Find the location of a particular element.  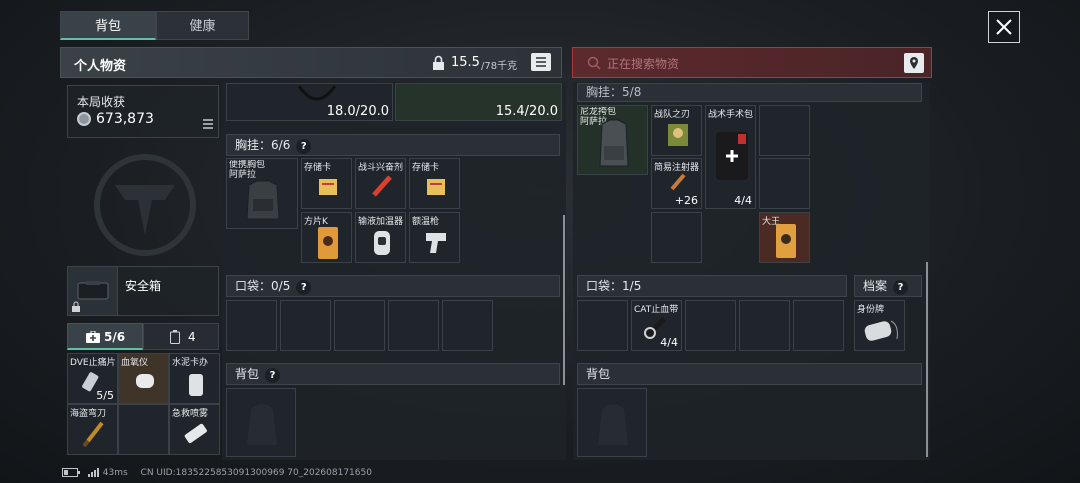

side-tab-canister: 4 is located at coordinates (181, 336).